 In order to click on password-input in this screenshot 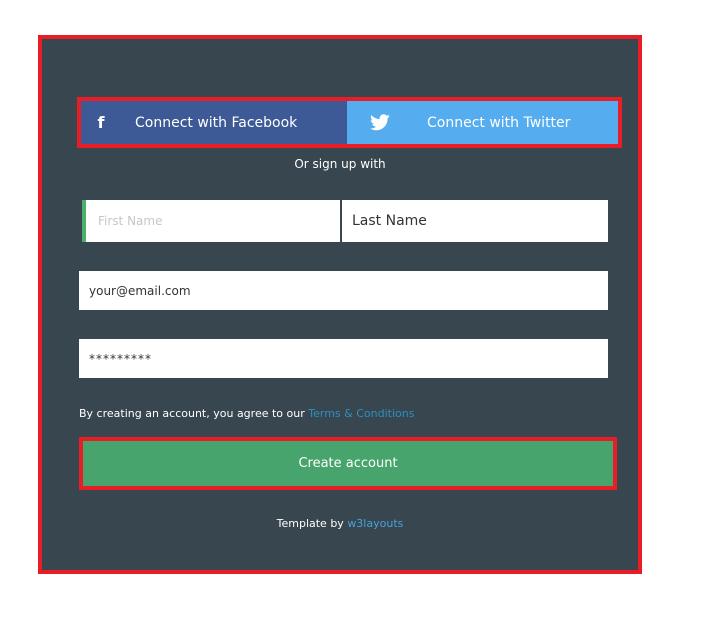, I will do `click(343, 358)`.